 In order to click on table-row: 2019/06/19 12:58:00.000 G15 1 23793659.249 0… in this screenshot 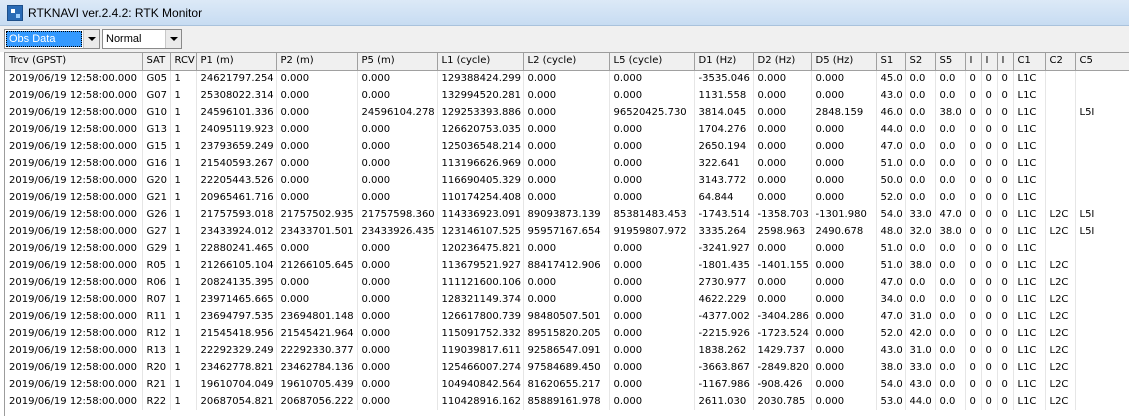, I will do `click(567, 146)`.